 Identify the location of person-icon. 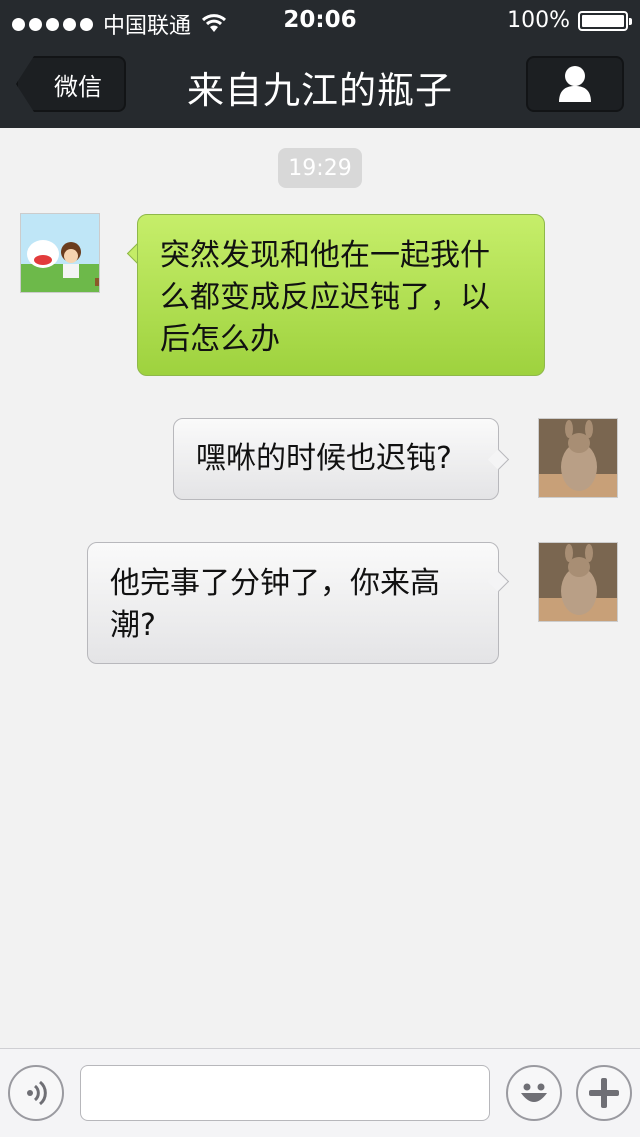
(575, 84).